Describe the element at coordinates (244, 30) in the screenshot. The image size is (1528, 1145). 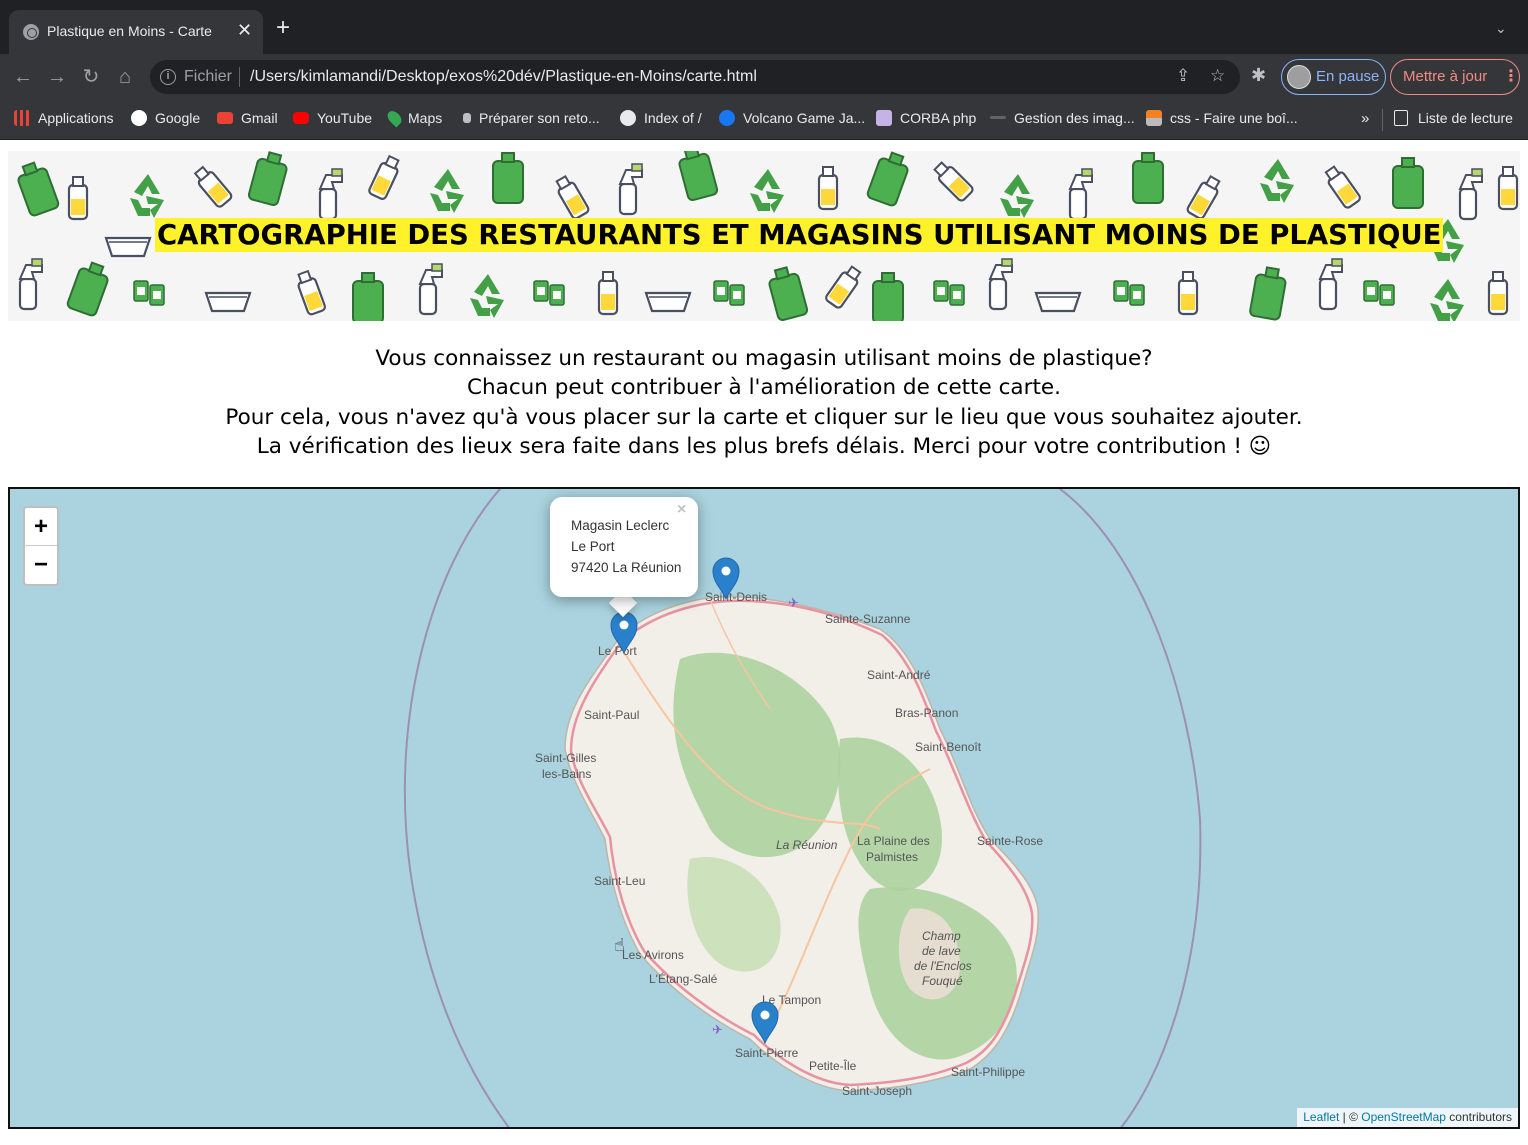
I see `close-tab-icon: ✕` at that location.